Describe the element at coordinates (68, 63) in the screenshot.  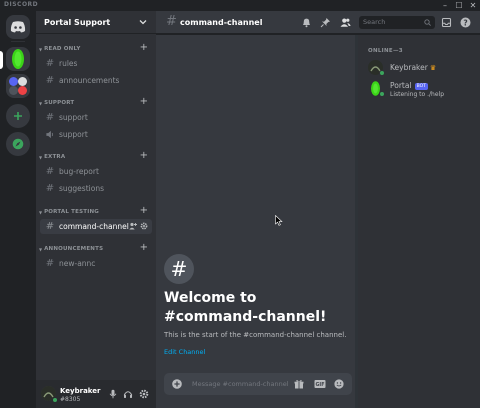
I see `channel-label: rules` at that location.